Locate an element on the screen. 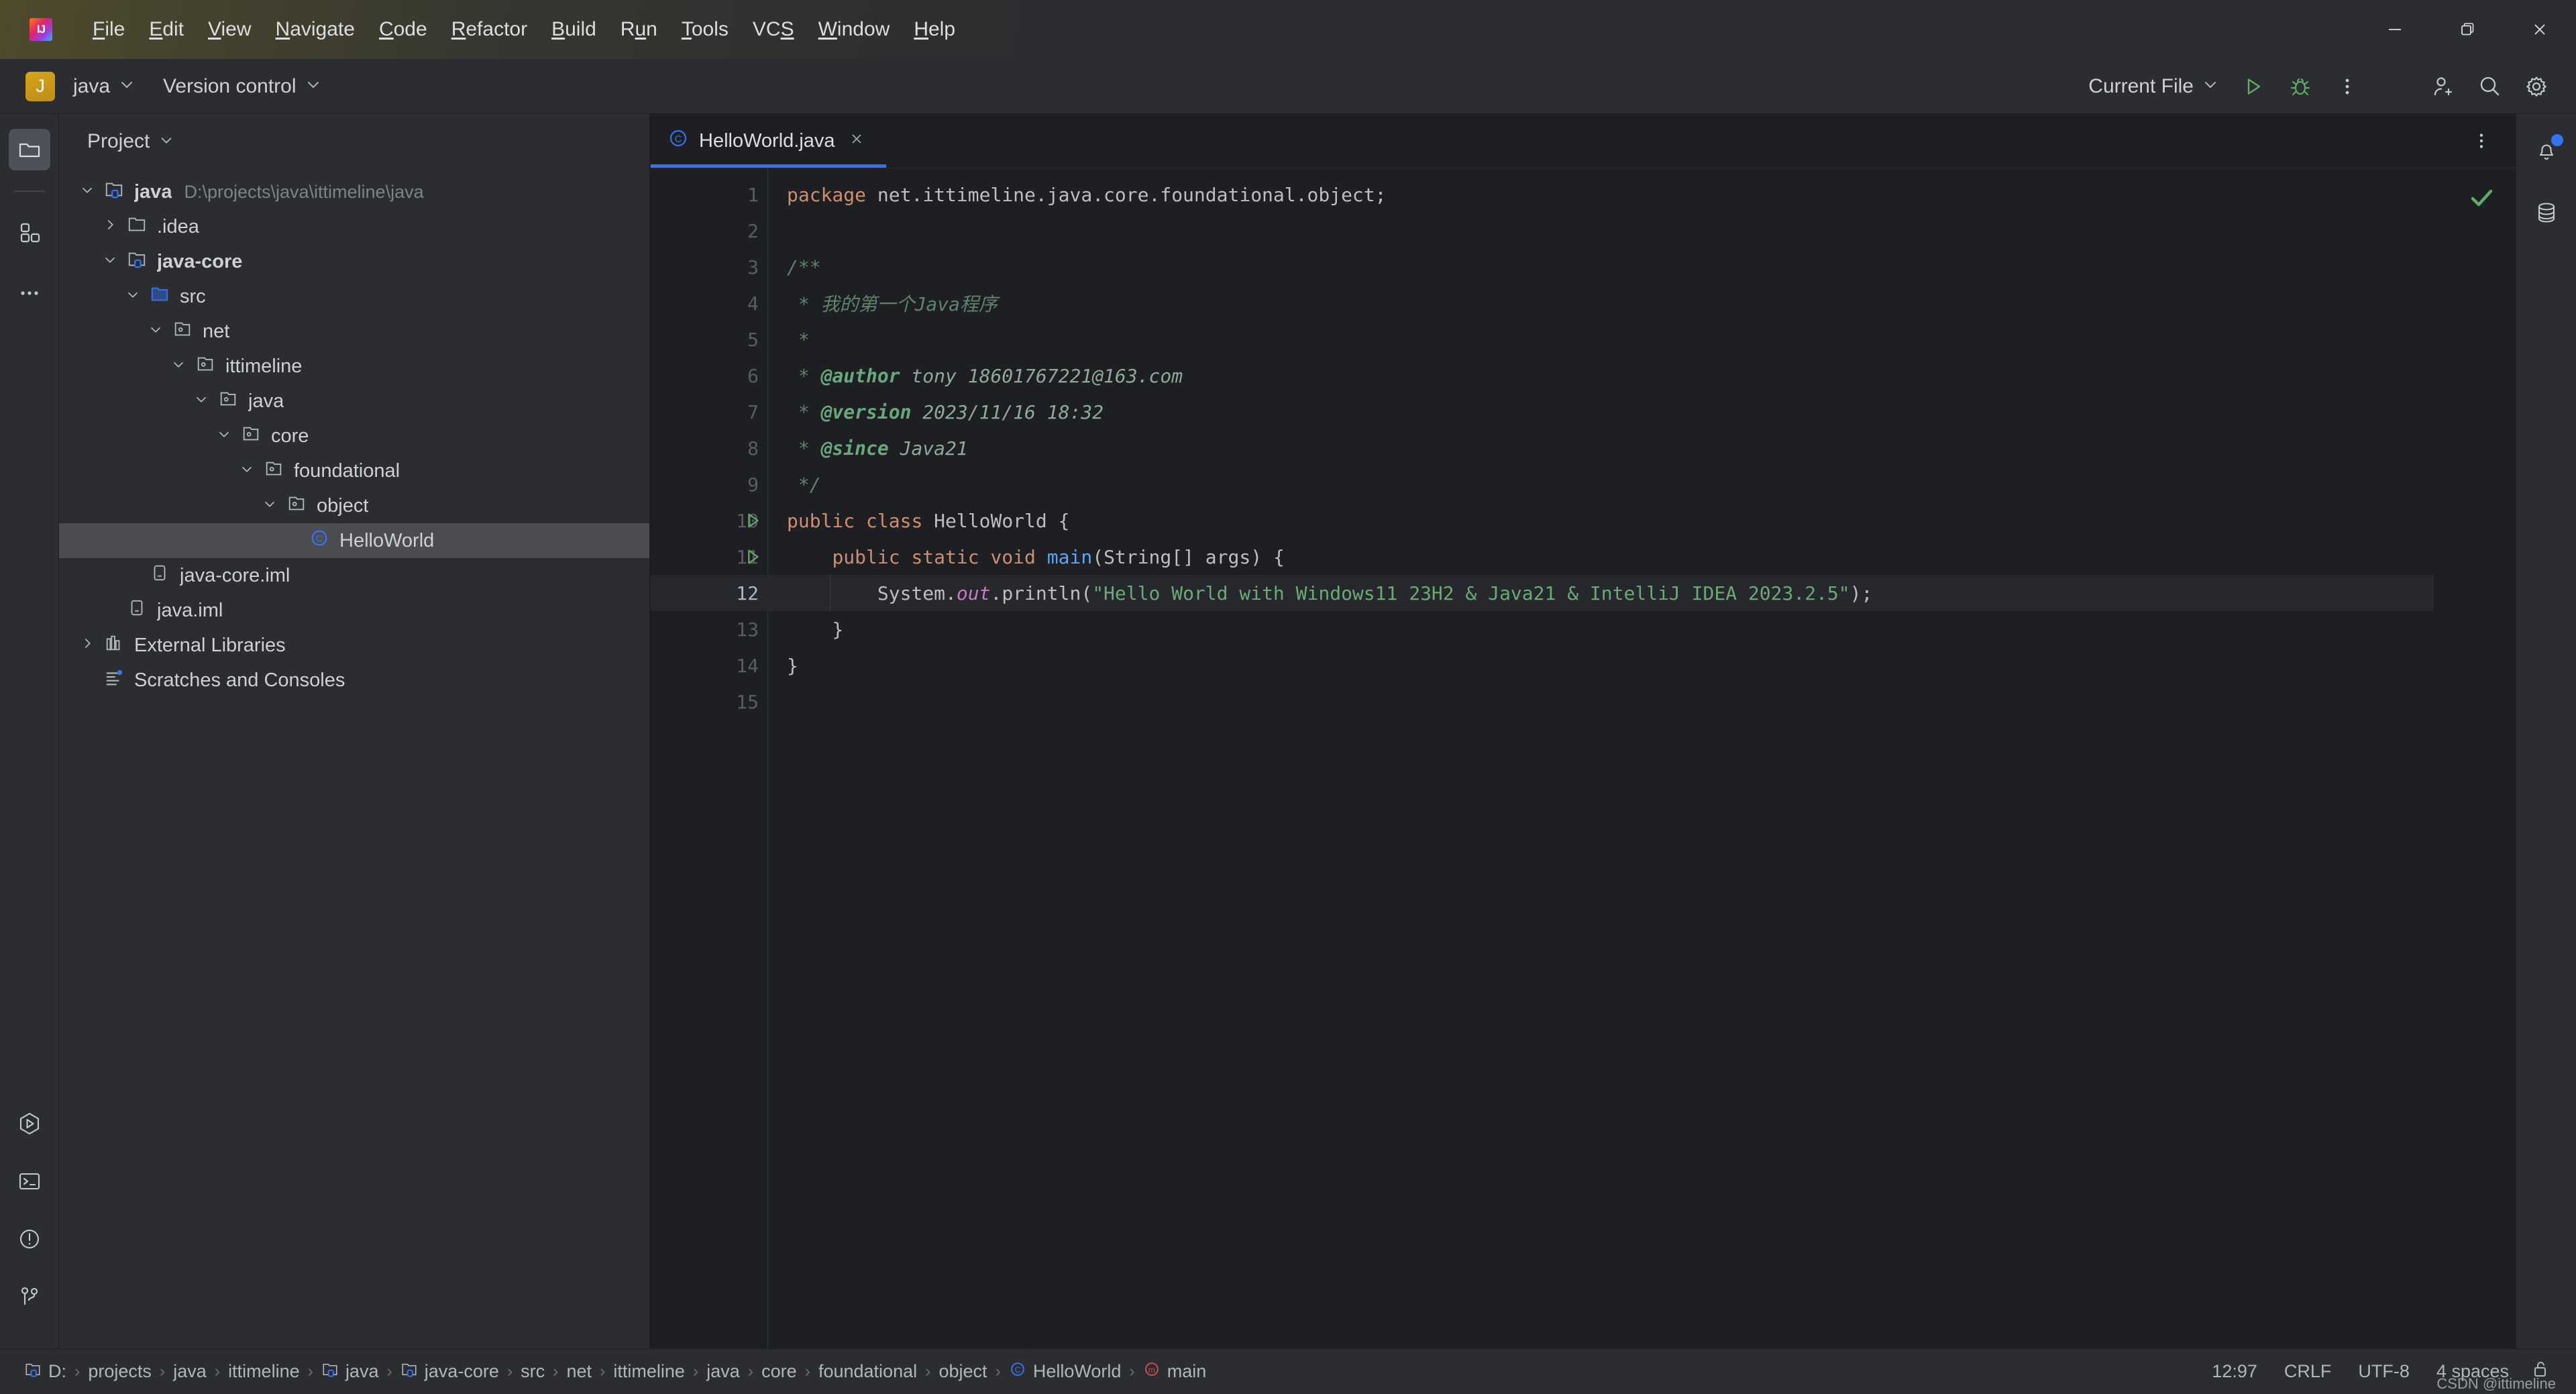 The width and height of the screenshot is (2576, 1394). tree-node--idea: .idea is located at coordinates (354, 226).